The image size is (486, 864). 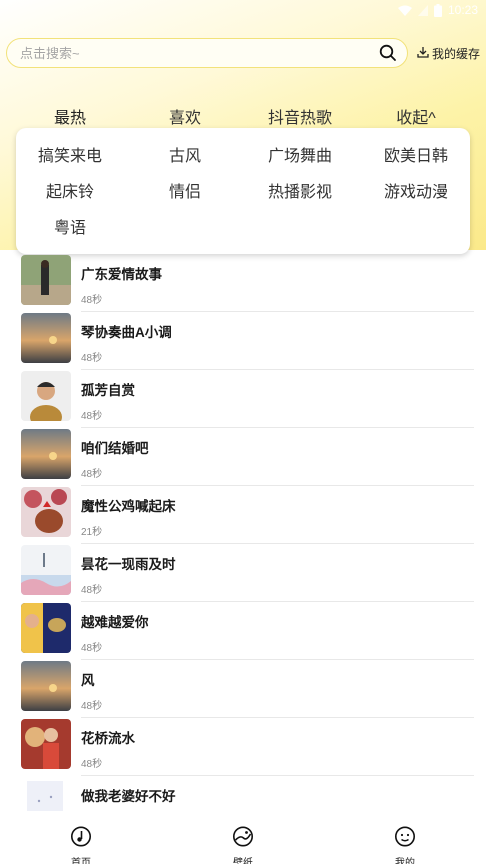 I want to click on search-box, so click(x=207, y=53).